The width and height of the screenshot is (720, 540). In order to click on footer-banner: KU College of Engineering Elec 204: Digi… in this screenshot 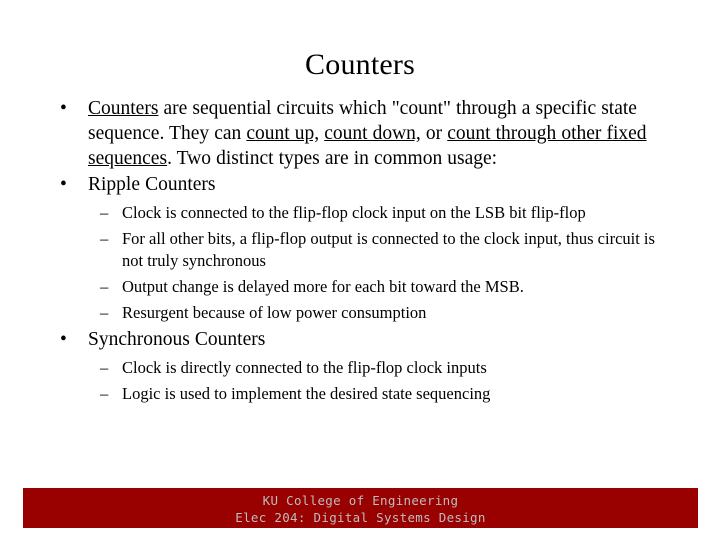, I will do `click(360, 508)`.